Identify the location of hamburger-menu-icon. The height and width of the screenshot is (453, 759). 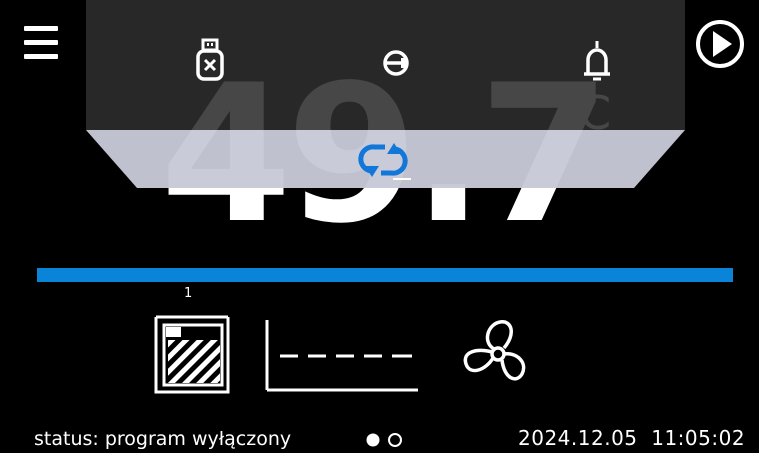
(41, 43).